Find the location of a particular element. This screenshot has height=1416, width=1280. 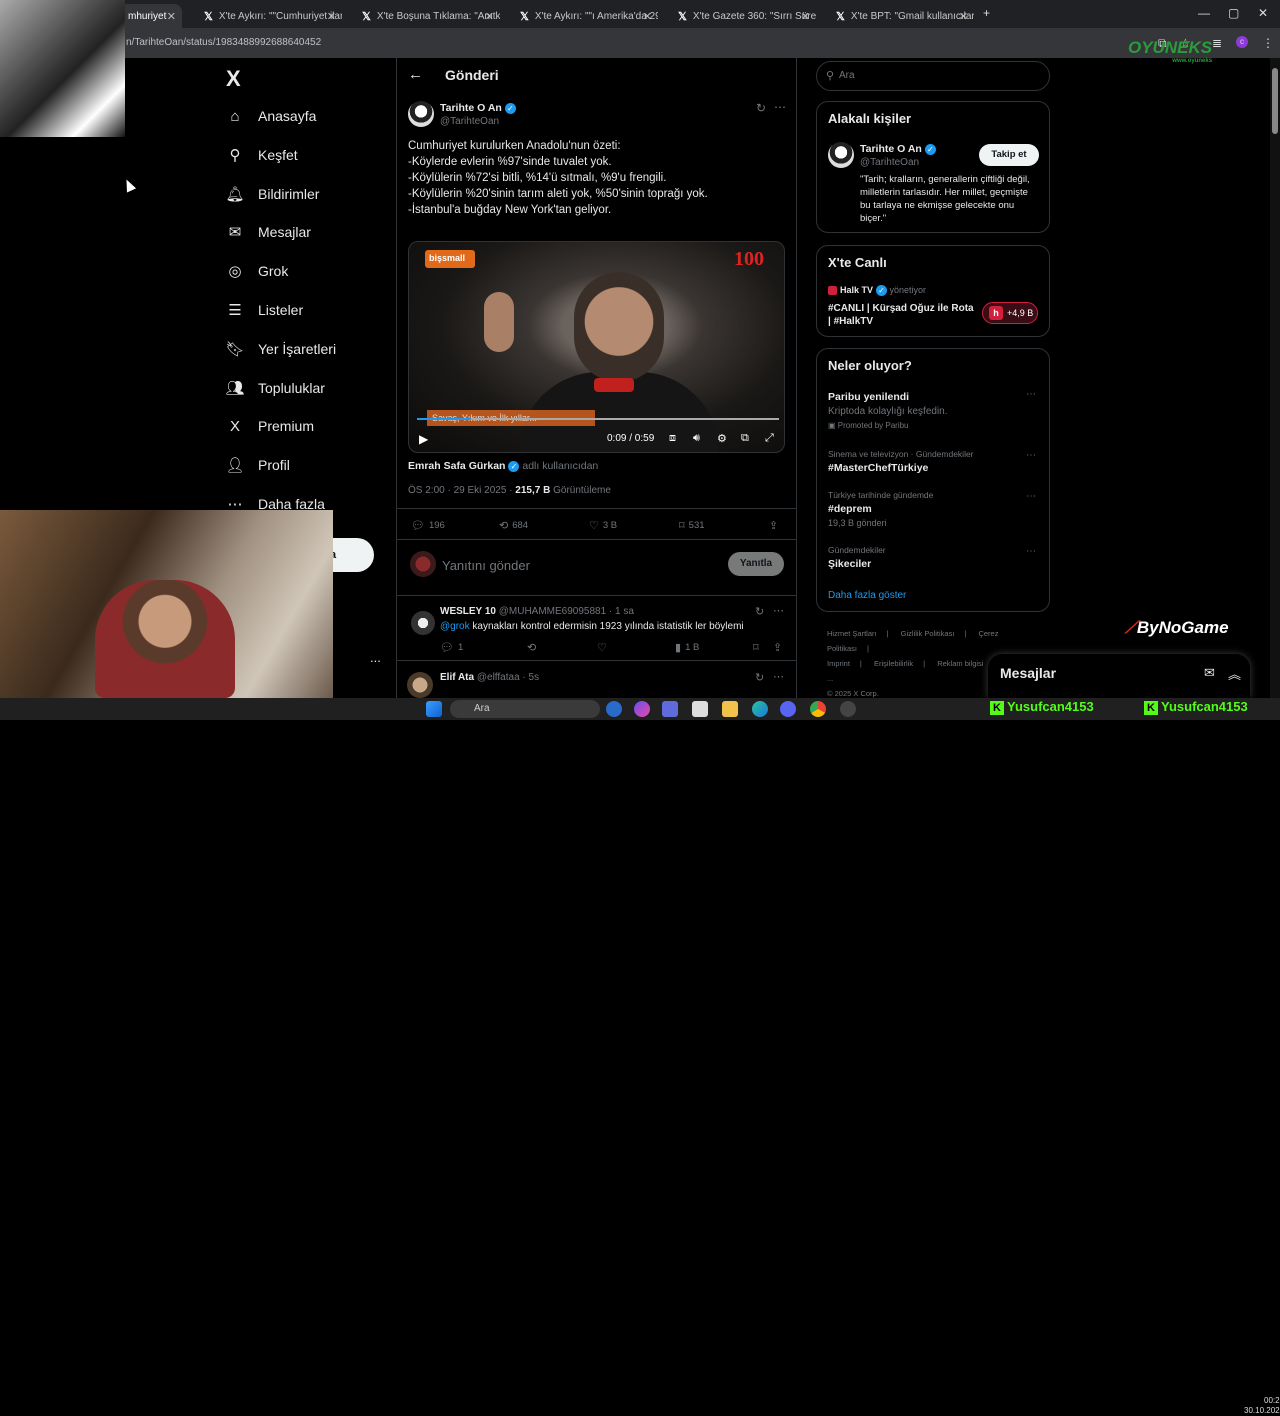

footer-link: Imprint is located at coordinates (838, 663).